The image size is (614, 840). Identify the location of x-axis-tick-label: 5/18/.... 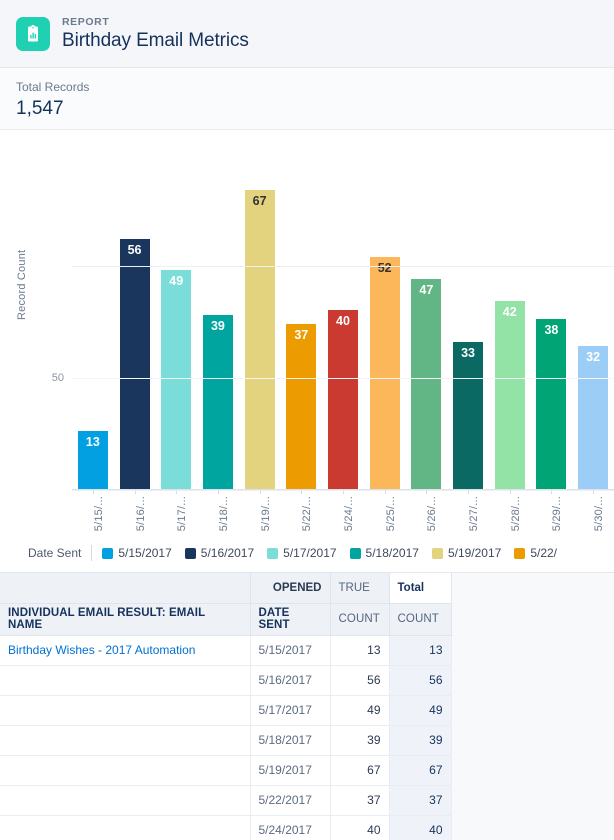
(223, 514).